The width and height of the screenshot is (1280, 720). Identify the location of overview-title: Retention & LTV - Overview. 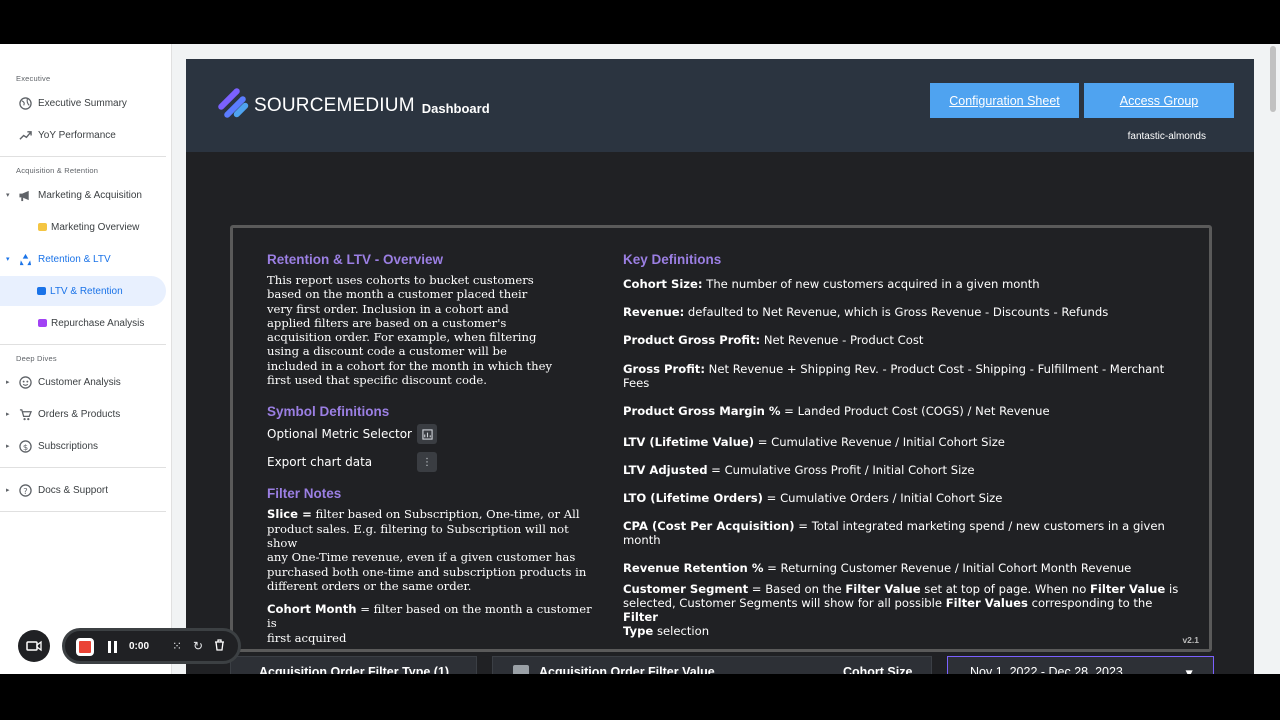
(355, 259).